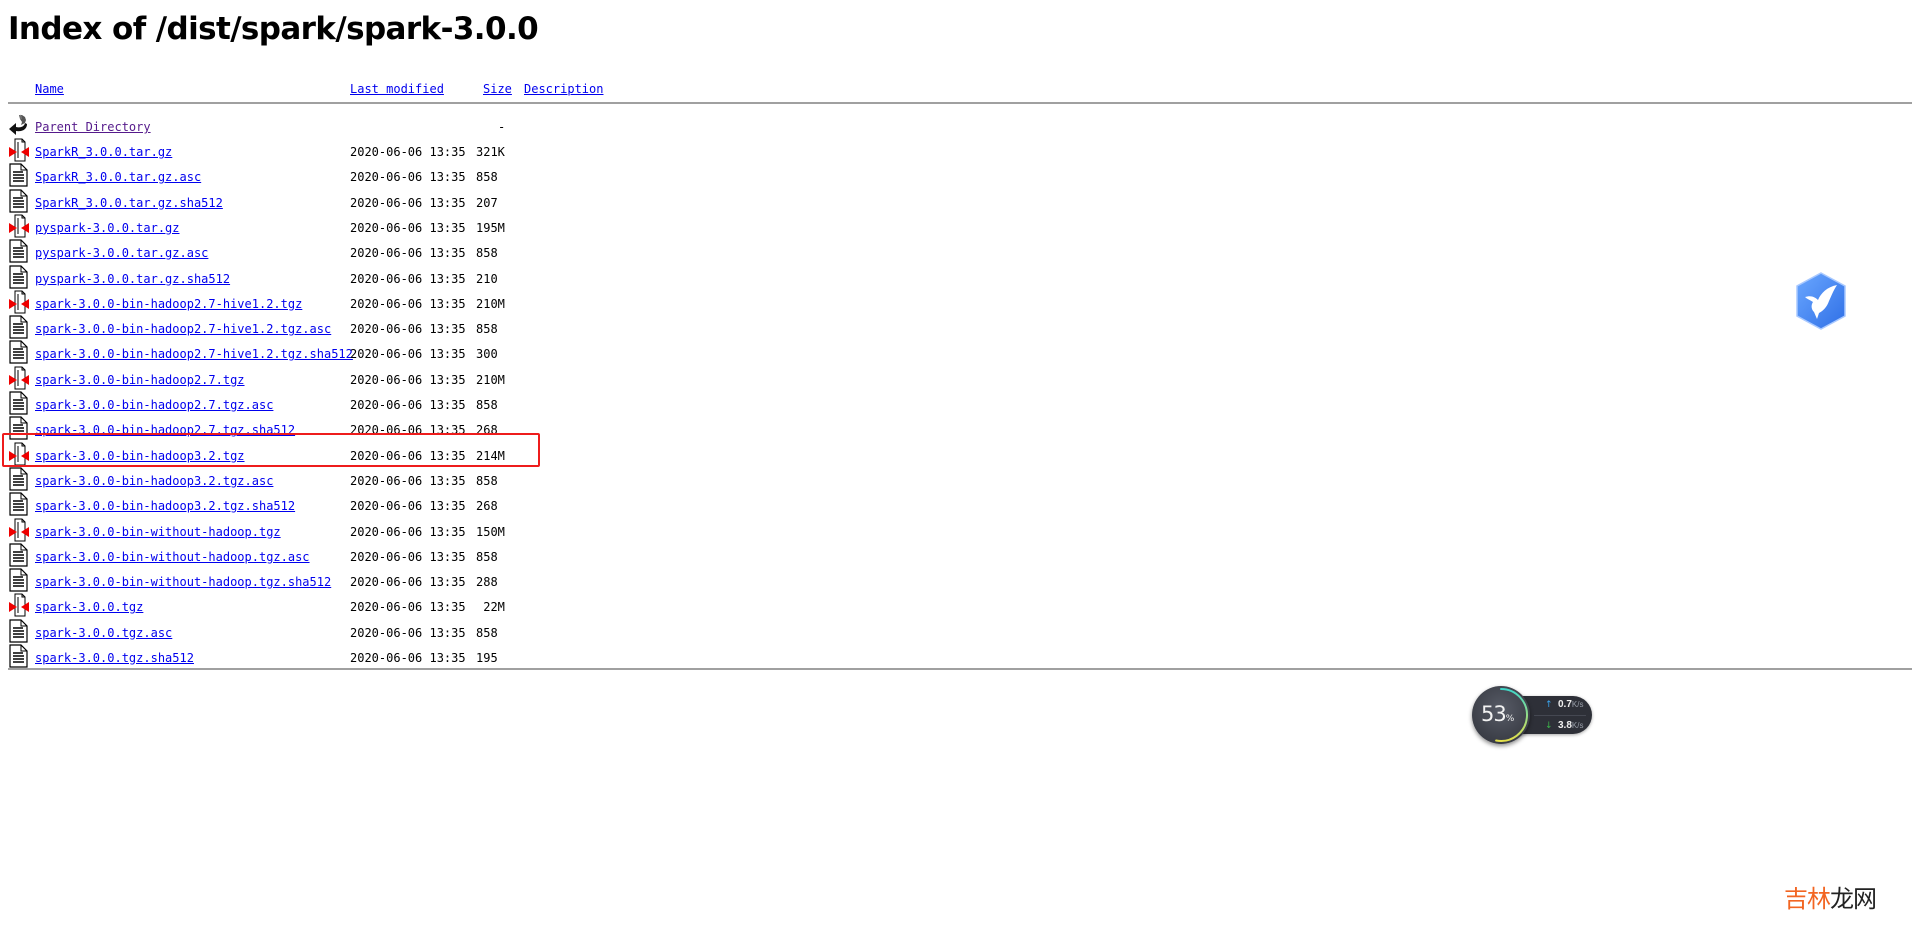 This screenshot has height=937, width=1920. I want to click on sort-by-last-modified-link: Last modified, so click(397, 89).